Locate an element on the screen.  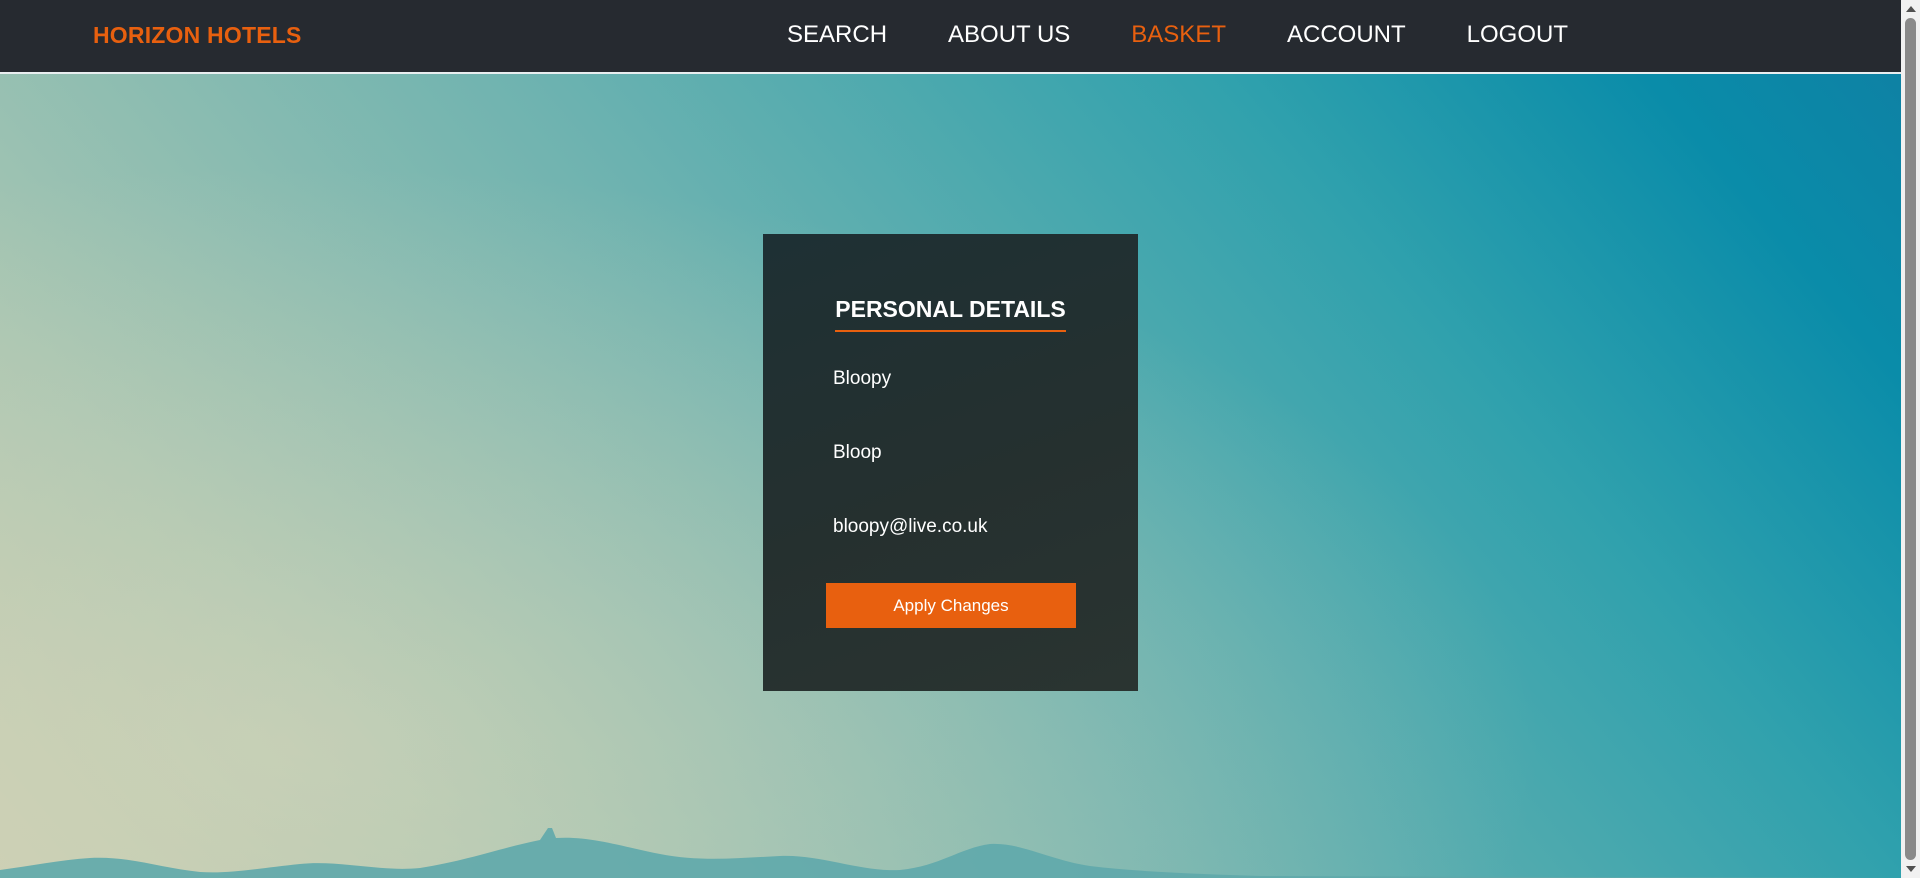
email-field is located at coordinates (958, 527).